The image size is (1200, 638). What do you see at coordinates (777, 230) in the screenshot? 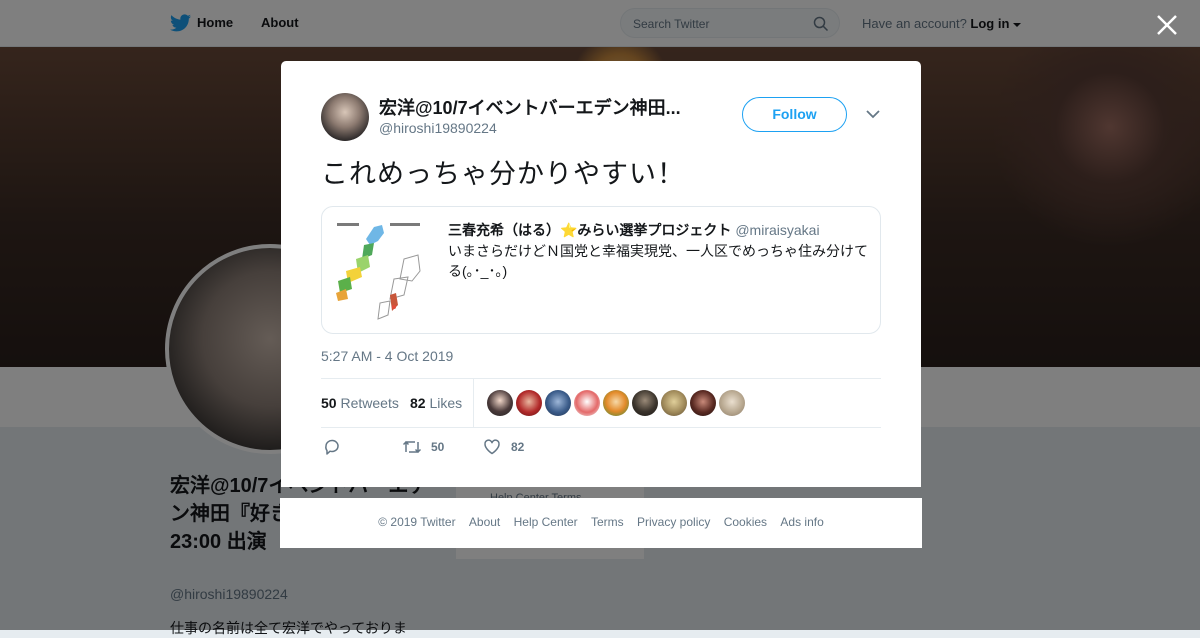
I see `quoted-author-handle: @miraisyakai` at bounding box center [777, 230].